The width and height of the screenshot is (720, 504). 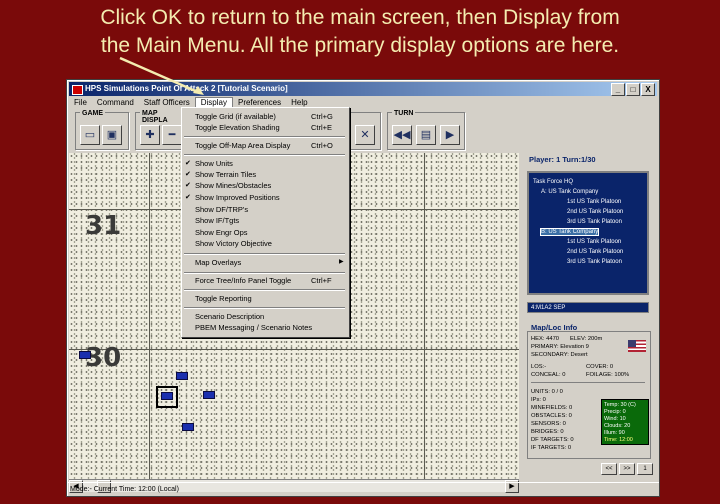 What do you see at coordinates (402, 135) in the screenshot?
I see `rewind-icon-button: ◀◀` at bounding box center [402, 135].